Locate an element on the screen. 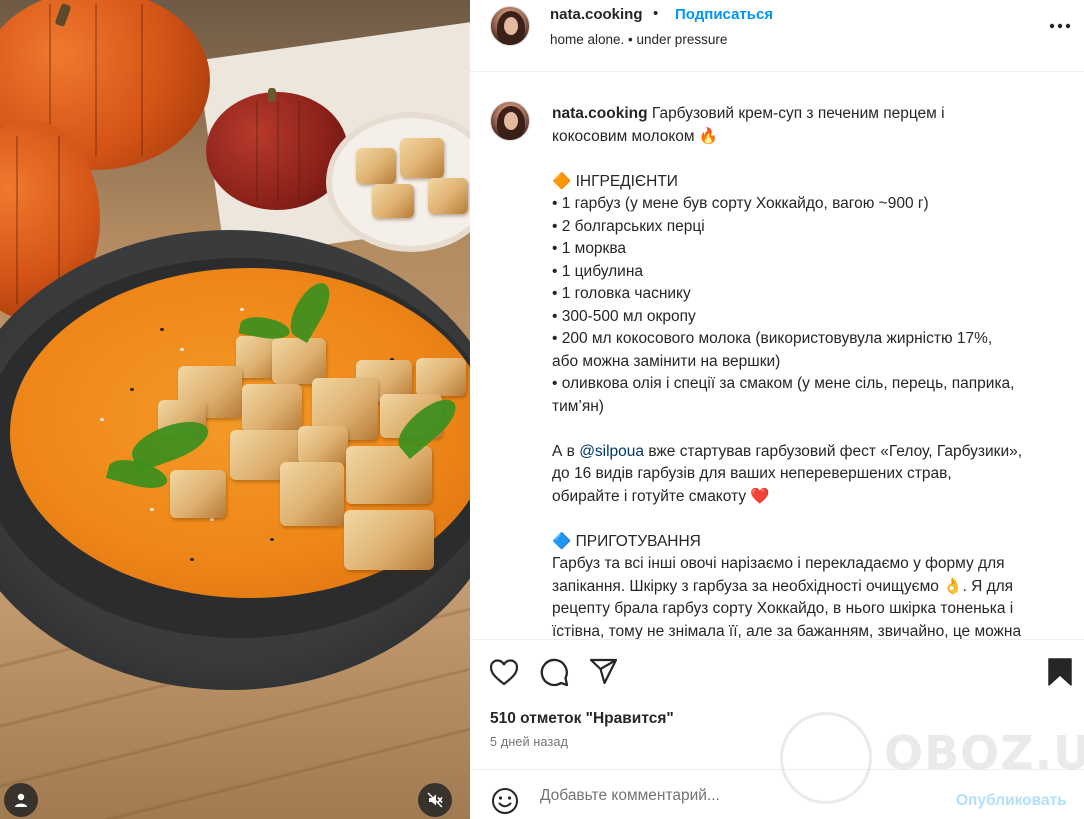 The image size is (1084, 819). comment-input is located at coordinates (740, 796).